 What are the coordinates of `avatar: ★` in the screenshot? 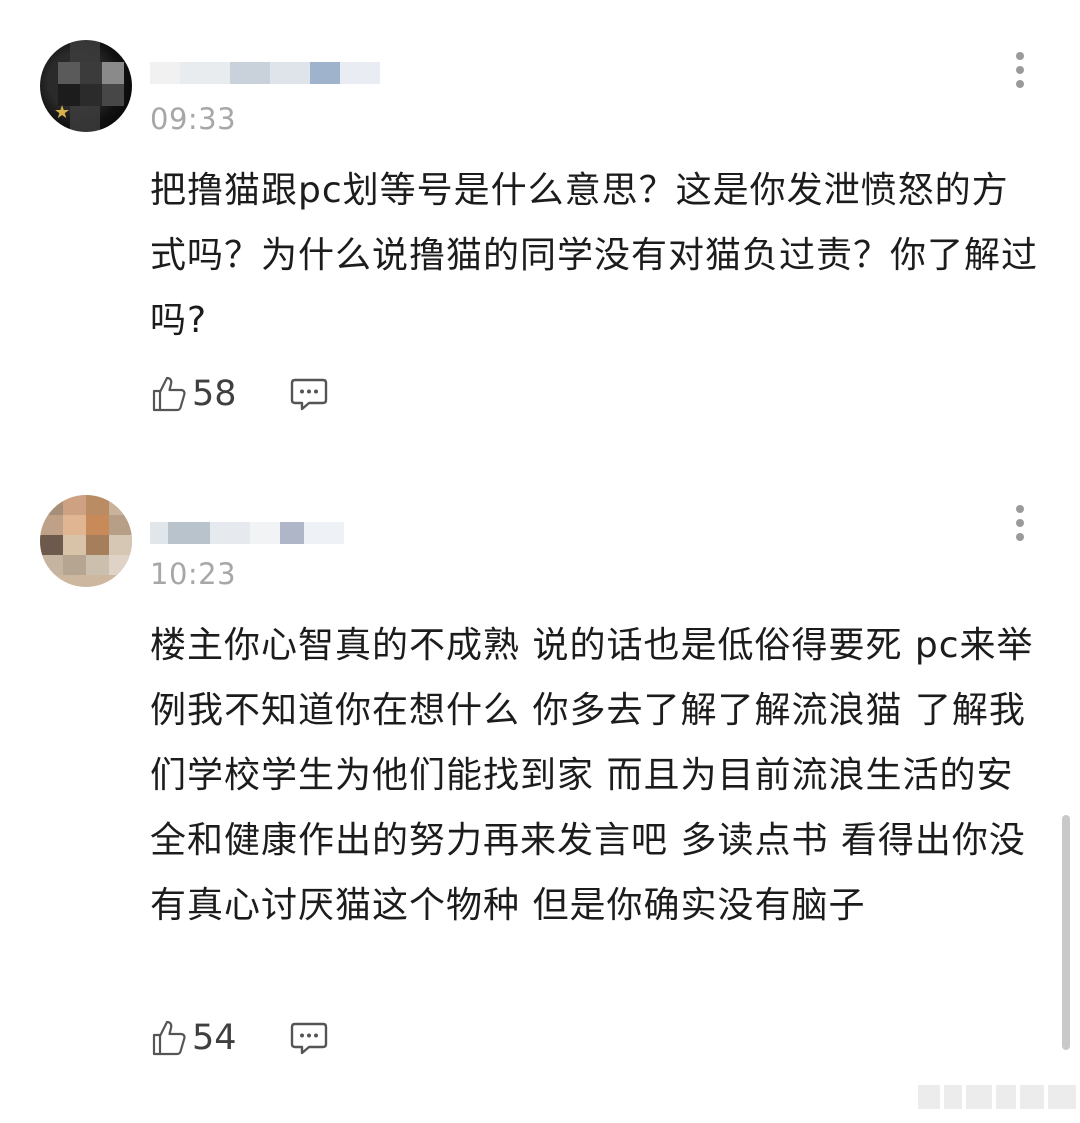 It's located at (86, 86).